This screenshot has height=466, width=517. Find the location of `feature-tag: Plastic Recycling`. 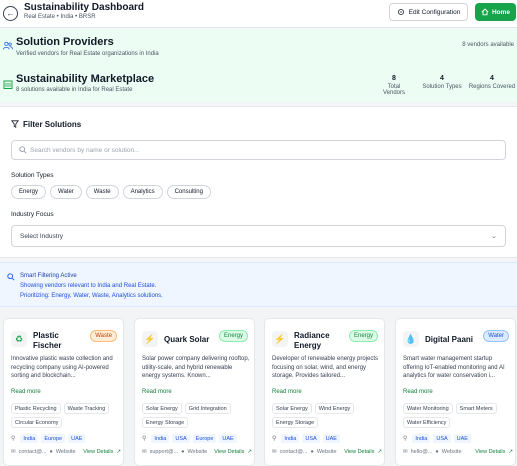

feature-tag: Plastic Recycling is located at coordinates (36, 408).